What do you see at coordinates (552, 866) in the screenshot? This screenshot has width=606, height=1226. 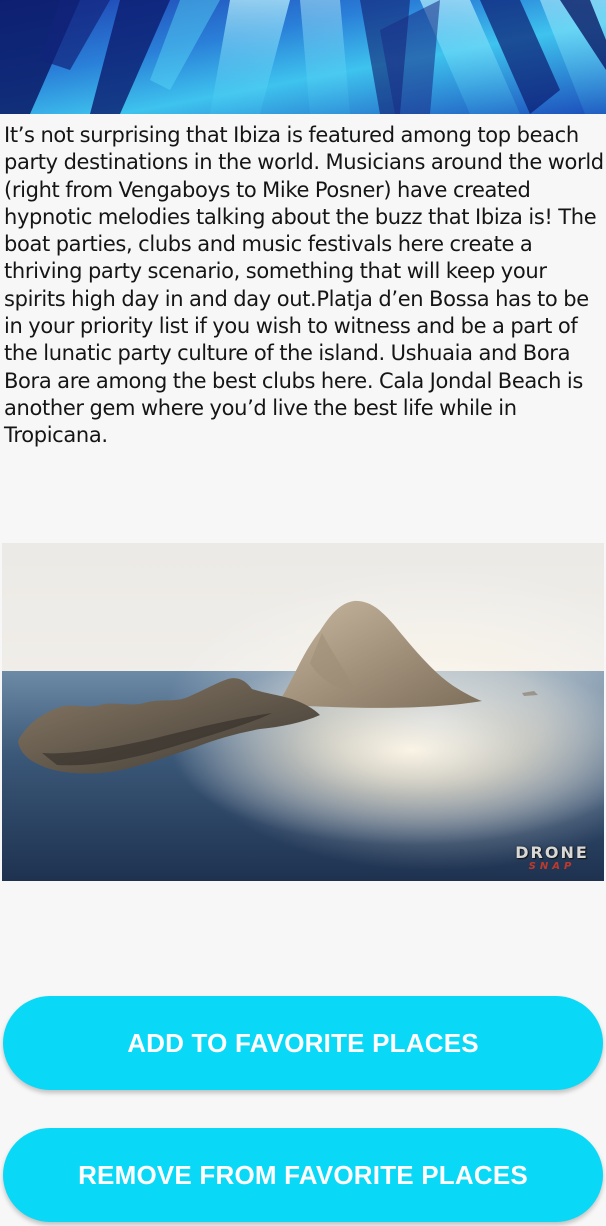 I see `watermark-sub-text: SNAP` at bounding box center [552, 866].